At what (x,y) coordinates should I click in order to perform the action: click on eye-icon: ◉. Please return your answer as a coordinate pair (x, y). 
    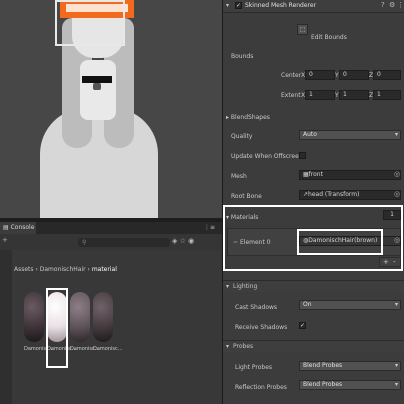
    Looking at the image, I should click on (191, 241).